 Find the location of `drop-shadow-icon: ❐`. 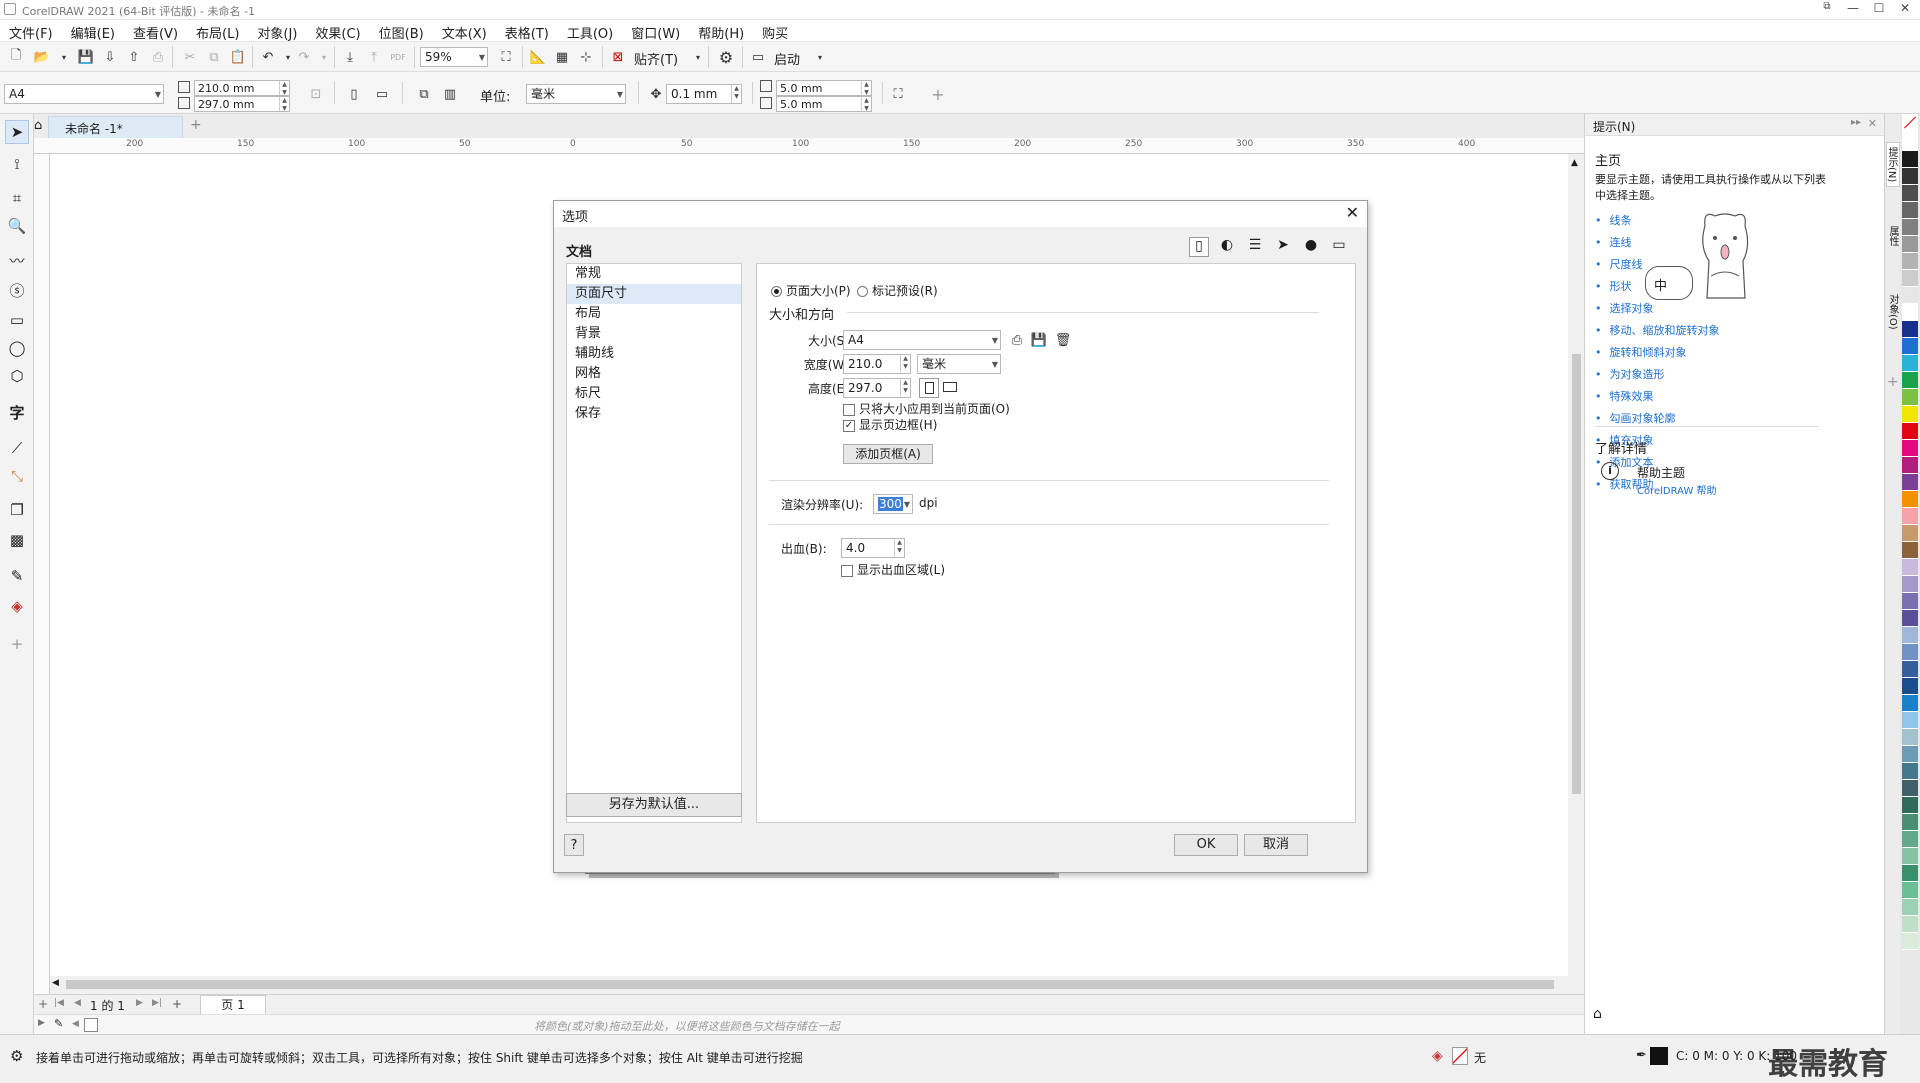

drop-shadow-icon: ❐ is located at coordinates (17, 510).